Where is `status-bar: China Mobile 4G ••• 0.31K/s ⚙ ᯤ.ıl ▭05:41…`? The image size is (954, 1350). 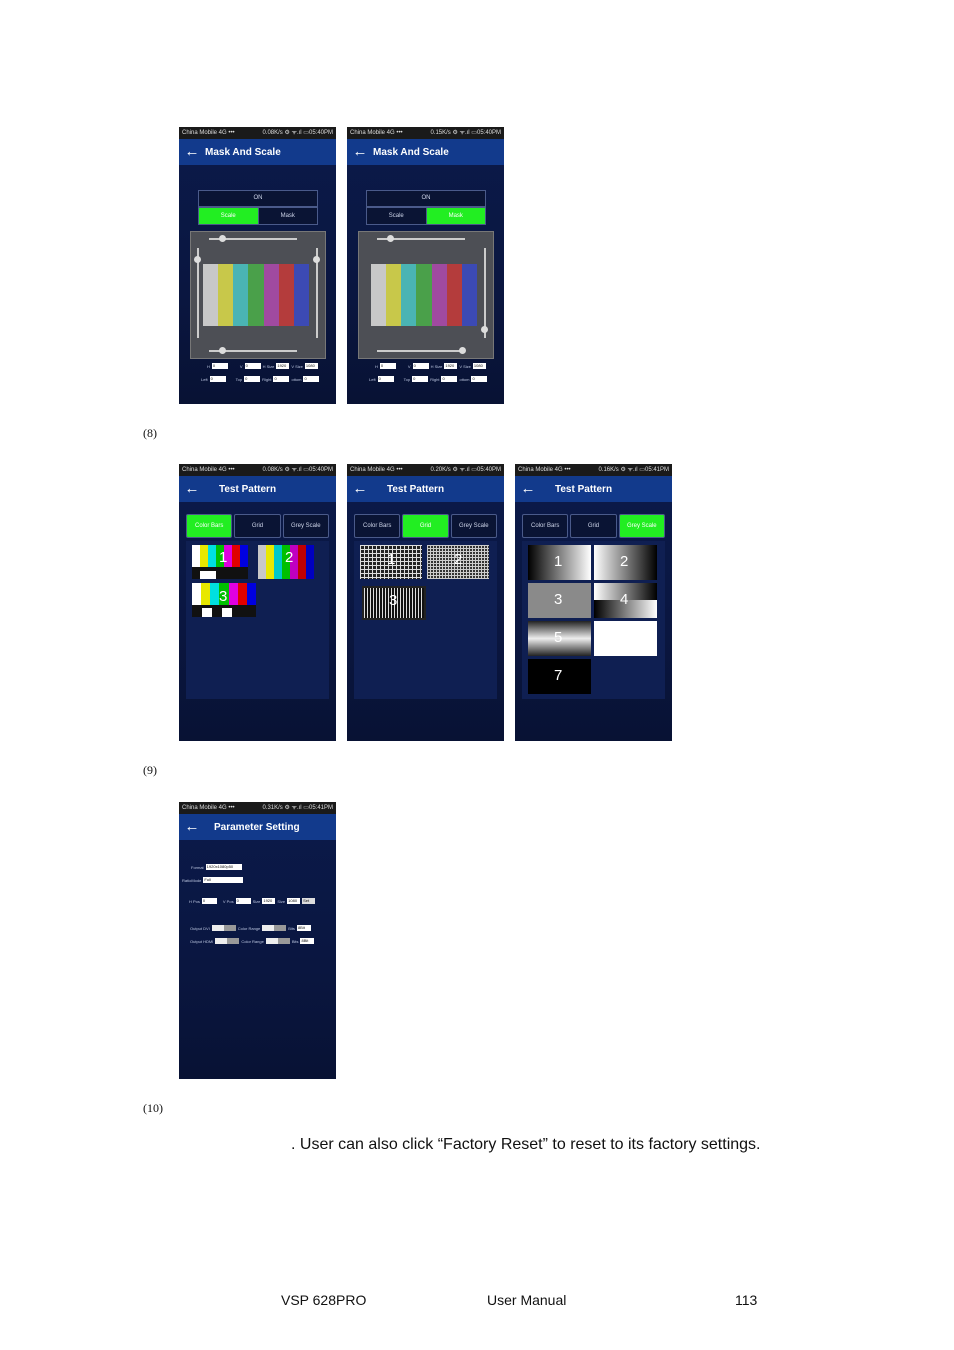
status-bar: China Mobile 4G ••• 0.31K/s ⚙ ᯤ.ıl ▭05:41… is located at coordinates (257, 808).